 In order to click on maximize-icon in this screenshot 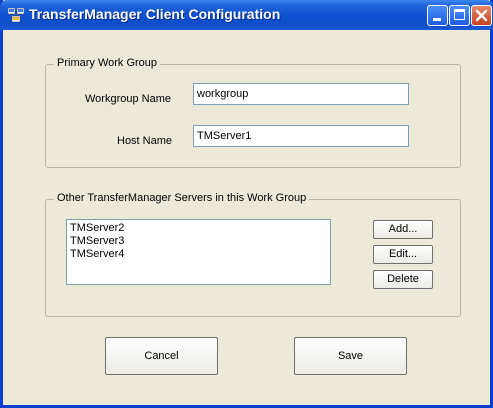, I will do `click(459, 14)`.